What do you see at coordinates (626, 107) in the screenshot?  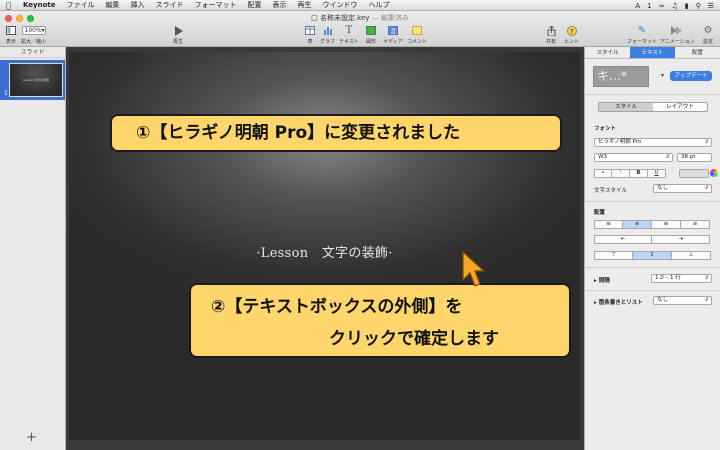 I see `segment-style: スタイル` at bounding box center [626, 107].